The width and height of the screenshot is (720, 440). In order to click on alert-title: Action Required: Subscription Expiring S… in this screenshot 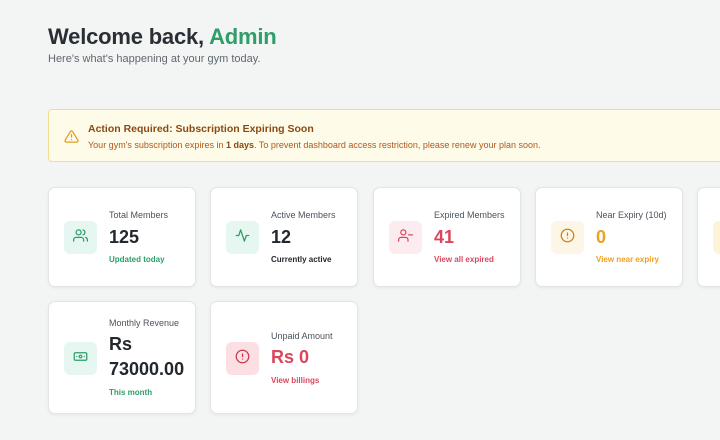, I will do `click(201, 129)`.